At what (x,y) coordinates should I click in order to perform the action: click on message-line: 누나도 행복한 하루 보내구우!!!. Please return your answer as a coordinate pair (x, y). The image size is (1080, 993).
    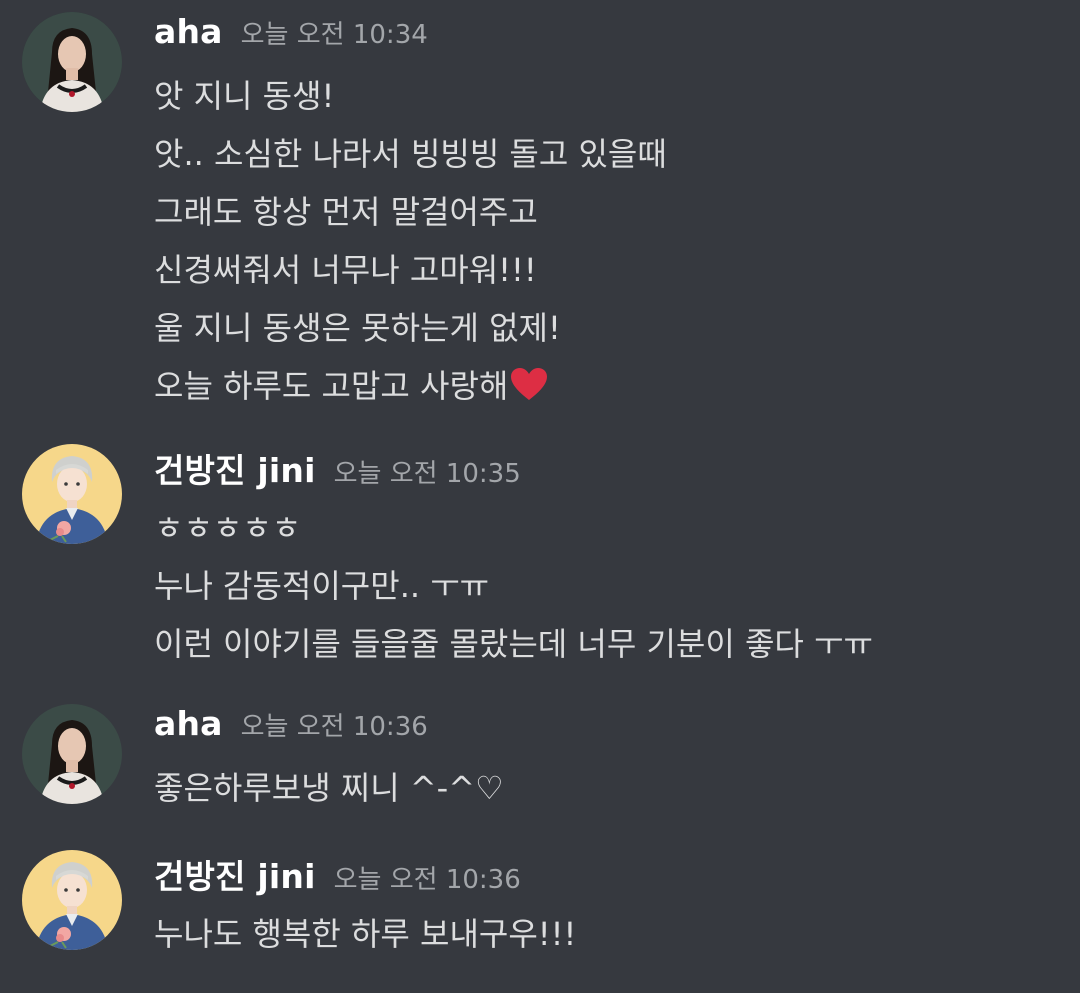
    Looking at the image, I should click on (365, 934).